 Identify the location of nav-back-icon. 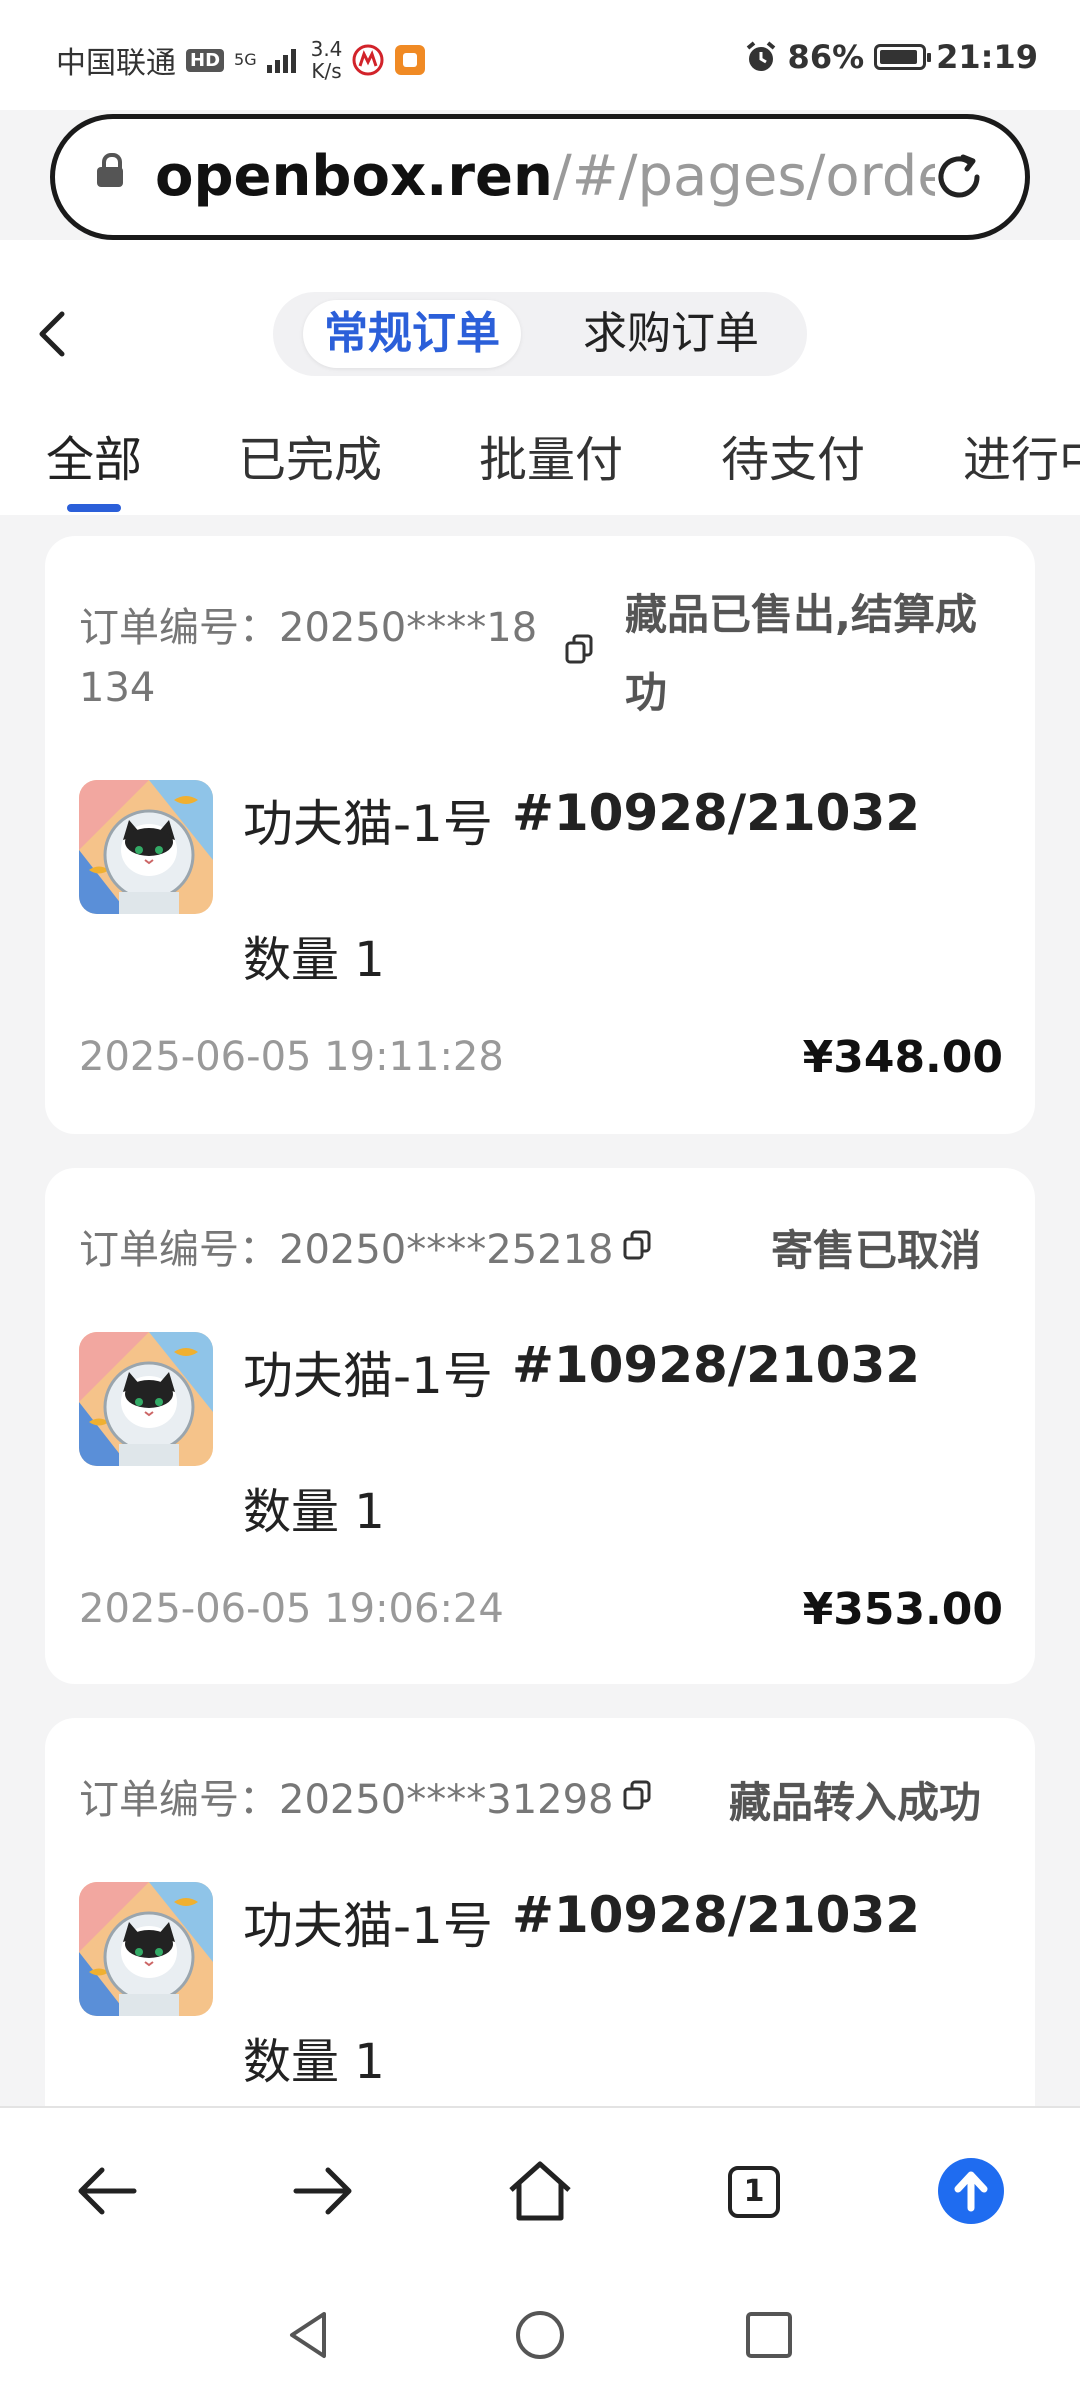
(309, 2335).